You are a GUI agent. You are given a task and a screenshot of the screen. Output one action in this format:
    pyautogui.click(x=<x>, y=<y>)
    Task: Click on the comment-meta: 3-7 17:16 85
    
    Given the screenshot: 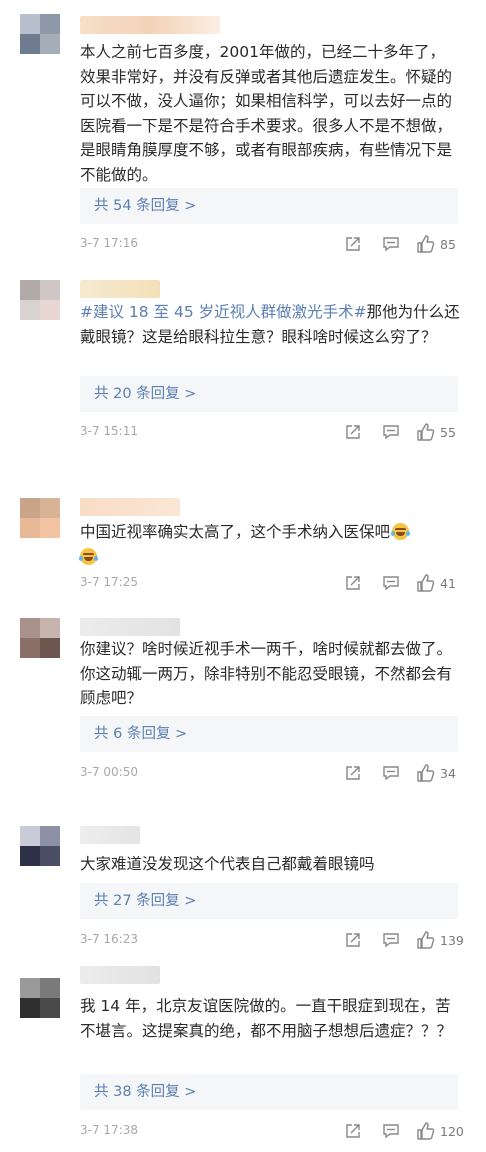 What is the action you would take?
    pyautogui.click(x=272, y=244)
    